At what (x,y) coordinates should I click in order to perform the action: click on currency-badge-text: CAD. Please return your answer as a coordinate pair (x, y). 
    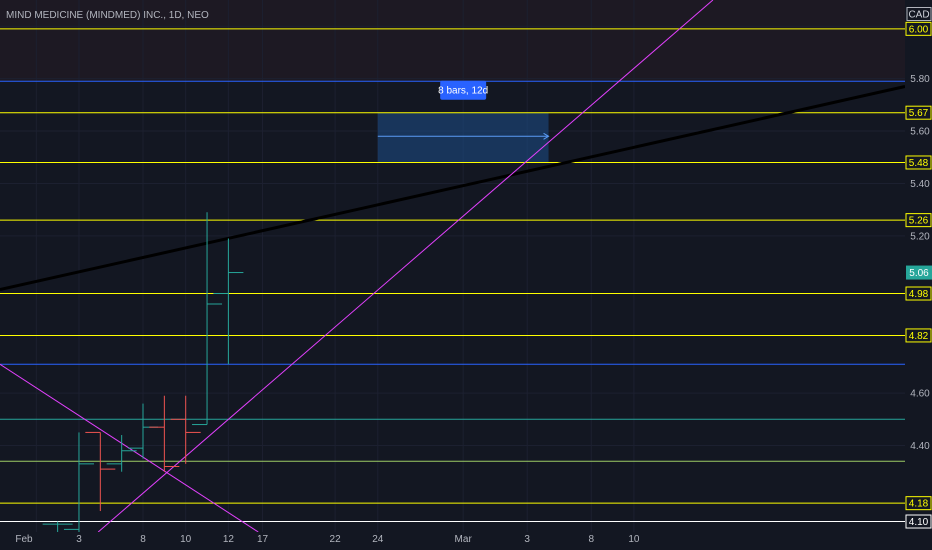
    Looking at the image, I should click on (918, 15).